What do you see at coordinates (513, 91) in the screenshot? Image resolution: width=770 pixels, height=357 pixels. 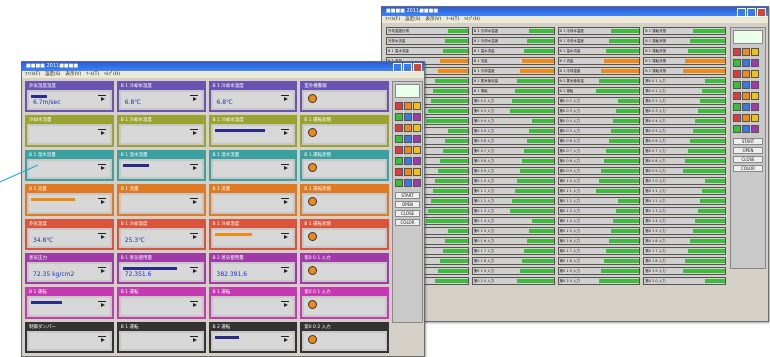 I see `input-cell: B 1 運転` at bounding box center [513, 91].